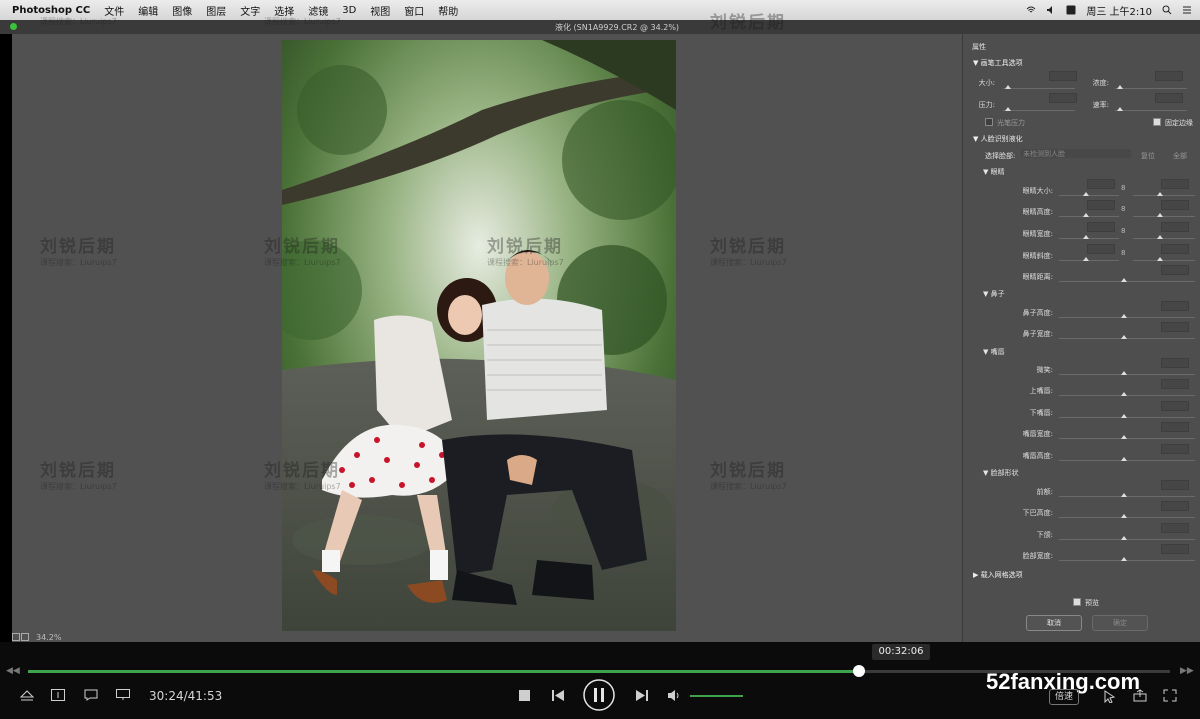 This screenshot has width=1200, height=719. What do you see at coordinates (1051, 10) in the screenshot?
I see `volume-icon` at bounding box center [1051, 10].